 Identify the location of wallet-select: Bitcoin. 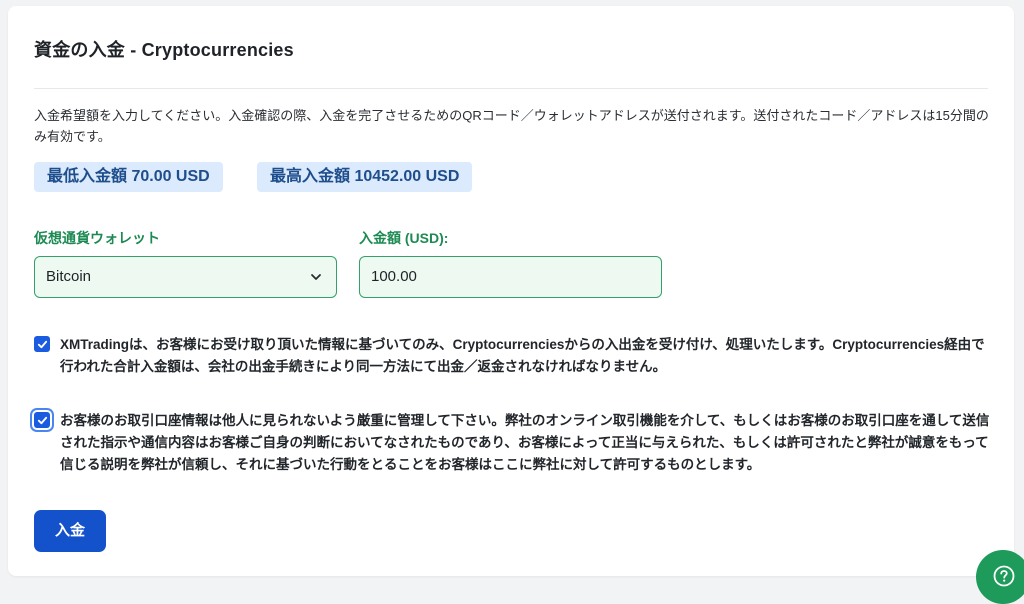
(185, 277).